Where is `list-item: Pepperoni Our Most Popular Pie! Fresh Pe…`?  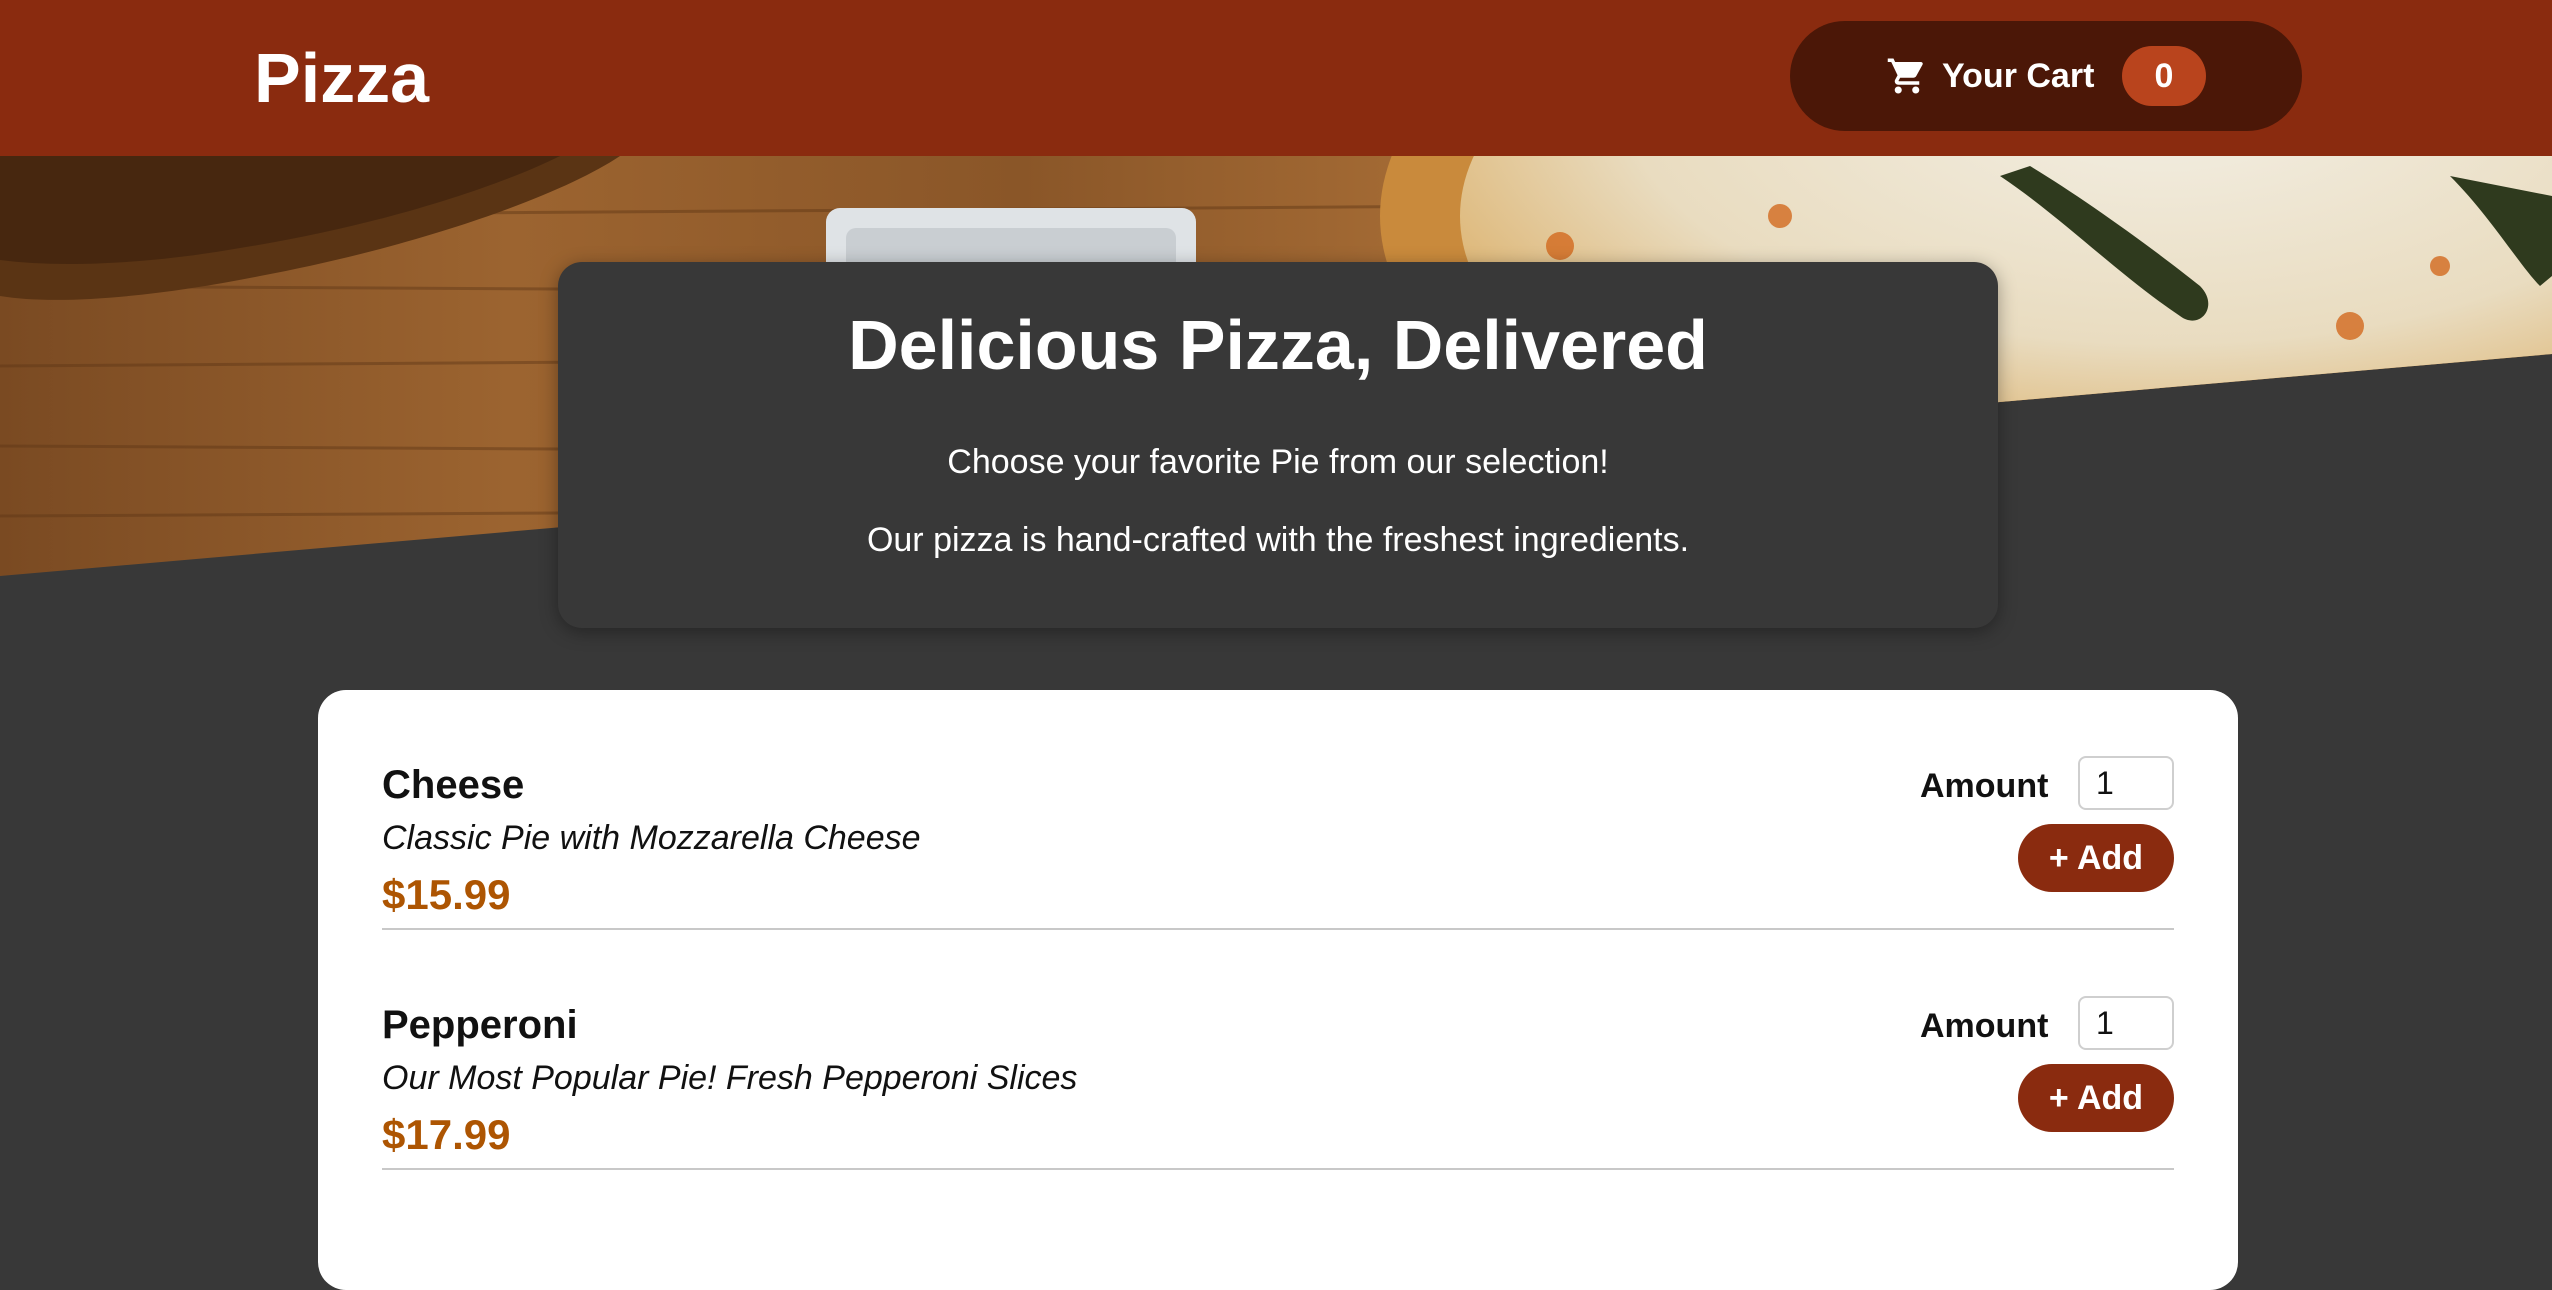
list-item: Pepperoni Our Most Popular Pie! Fresh Pe… is located at coordinates (1278, 1050).